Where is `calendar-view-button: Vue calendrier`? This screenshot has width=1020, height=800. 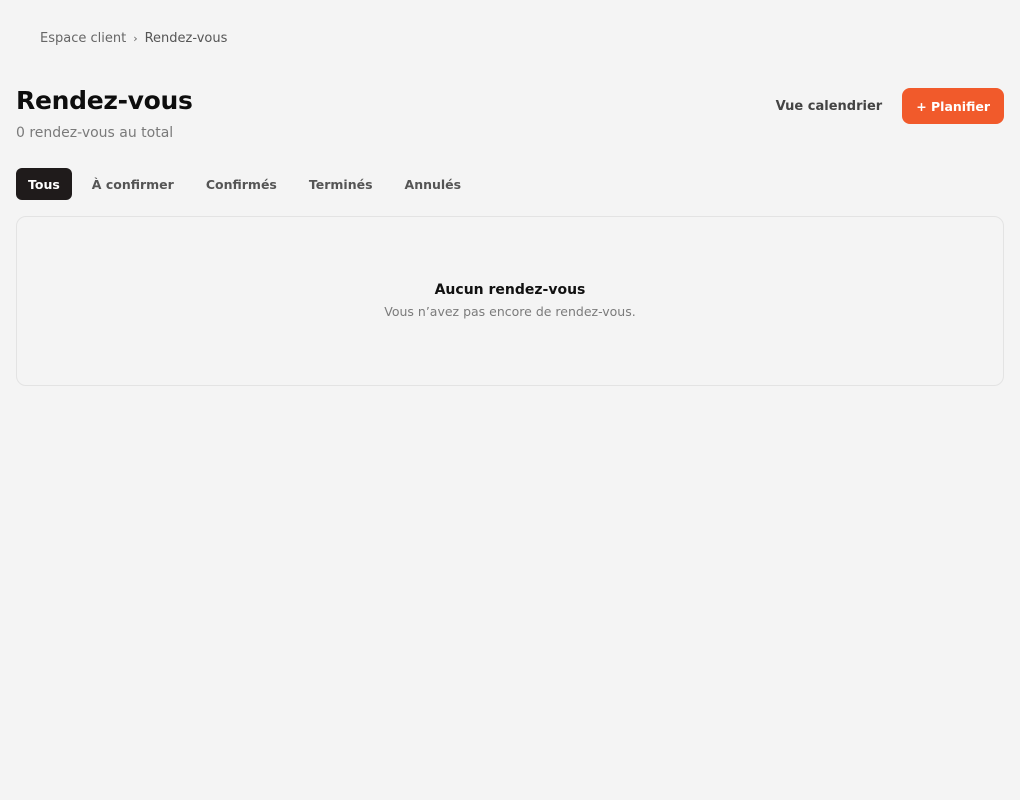 calendar-view-button: Vue calendrier is located at coordinates (829, 106).